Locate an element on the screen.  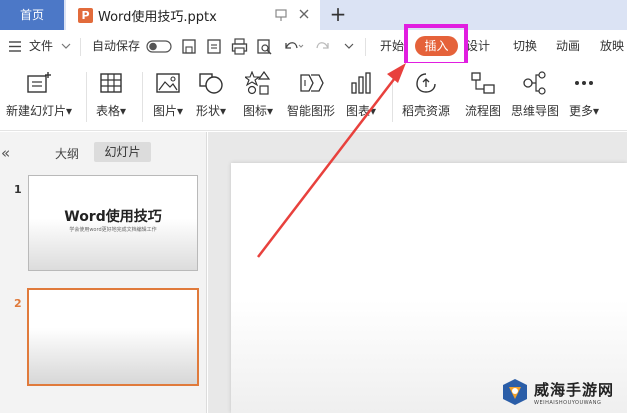
watermark-name: 威海手游网 is located at coordinates (574, 389).